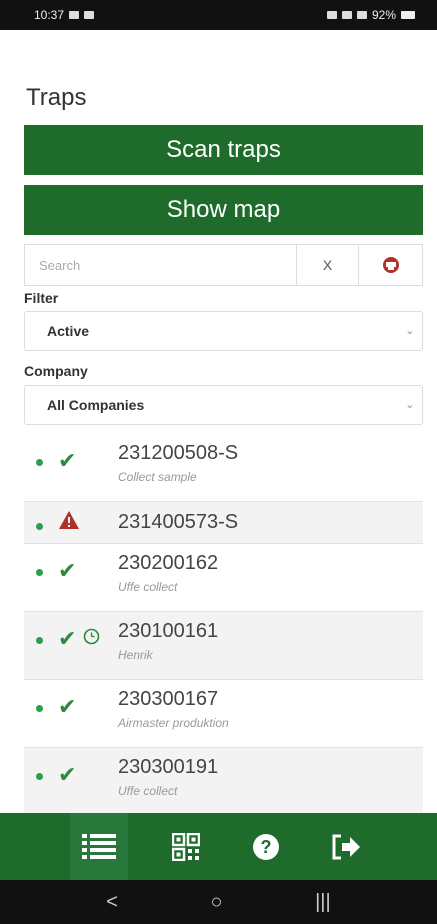  Describe the element at coordinates (178, 522) in the screenshot. I see `trap-id: 231400573-S` at that location.